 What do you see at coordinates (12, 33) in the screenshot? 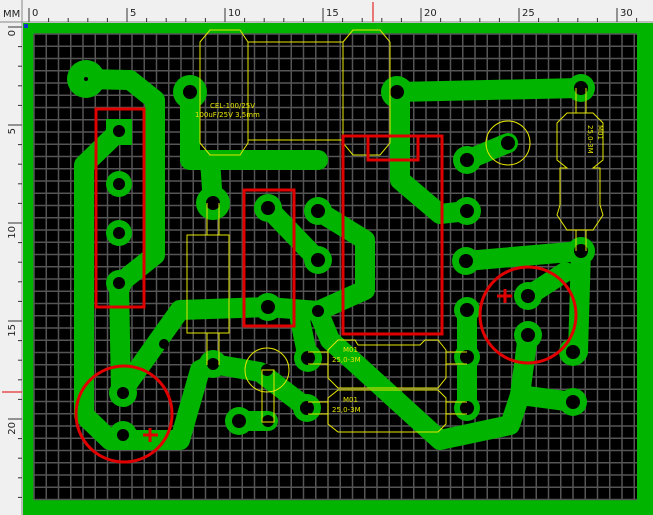
I see `ruler-y-label: 0` at bounding box center [12, 33].